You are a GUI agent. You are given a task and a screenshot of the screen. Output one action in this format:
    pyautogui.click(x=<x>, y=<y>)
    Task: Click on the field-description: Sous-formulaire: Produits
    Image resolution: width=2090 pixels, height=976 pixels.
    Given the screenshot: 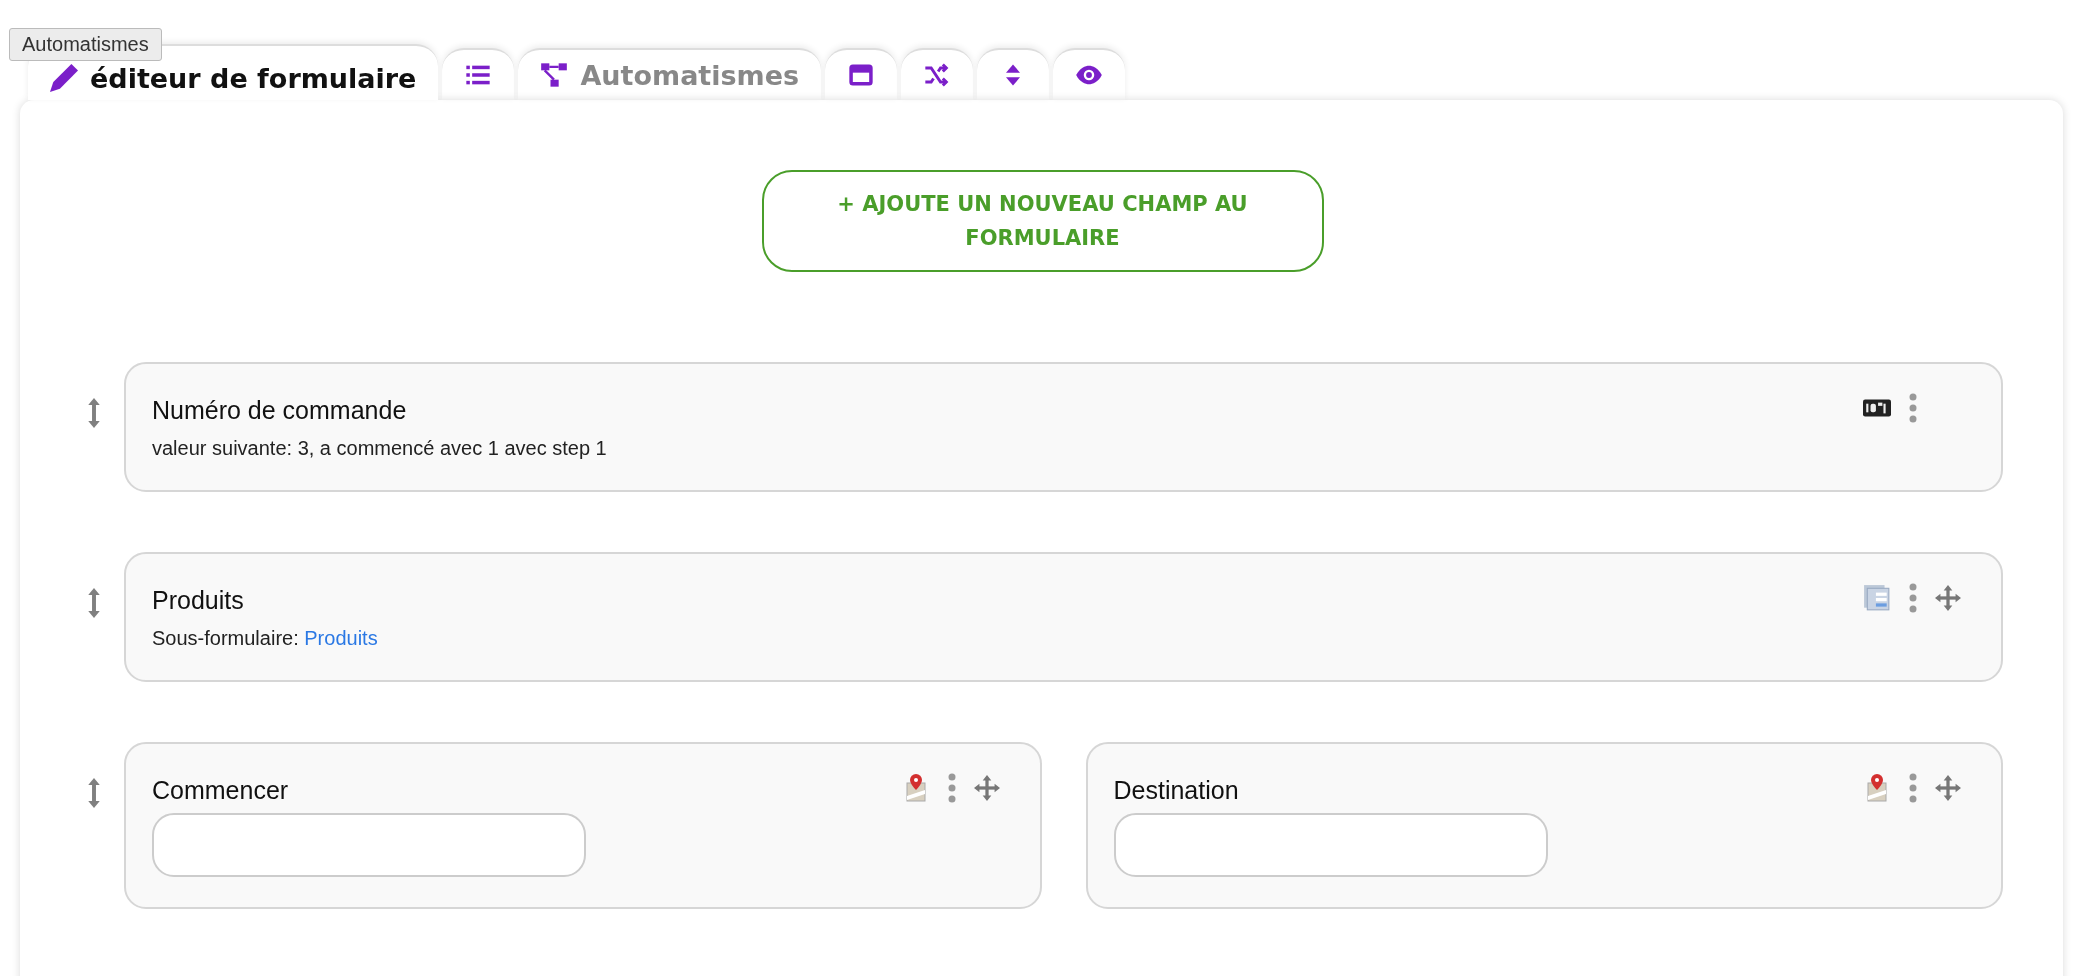 What is the action you would take?
    pyautogui.click(x=265, y=638)
    